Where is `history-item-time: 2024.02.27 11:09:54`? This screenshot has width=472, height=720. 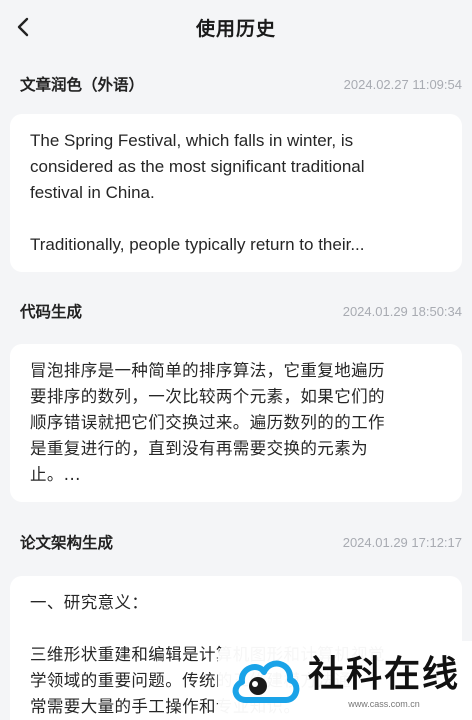 history-item-time: 2024.02.27 11:09:54 is located at coordinates (402, 84).